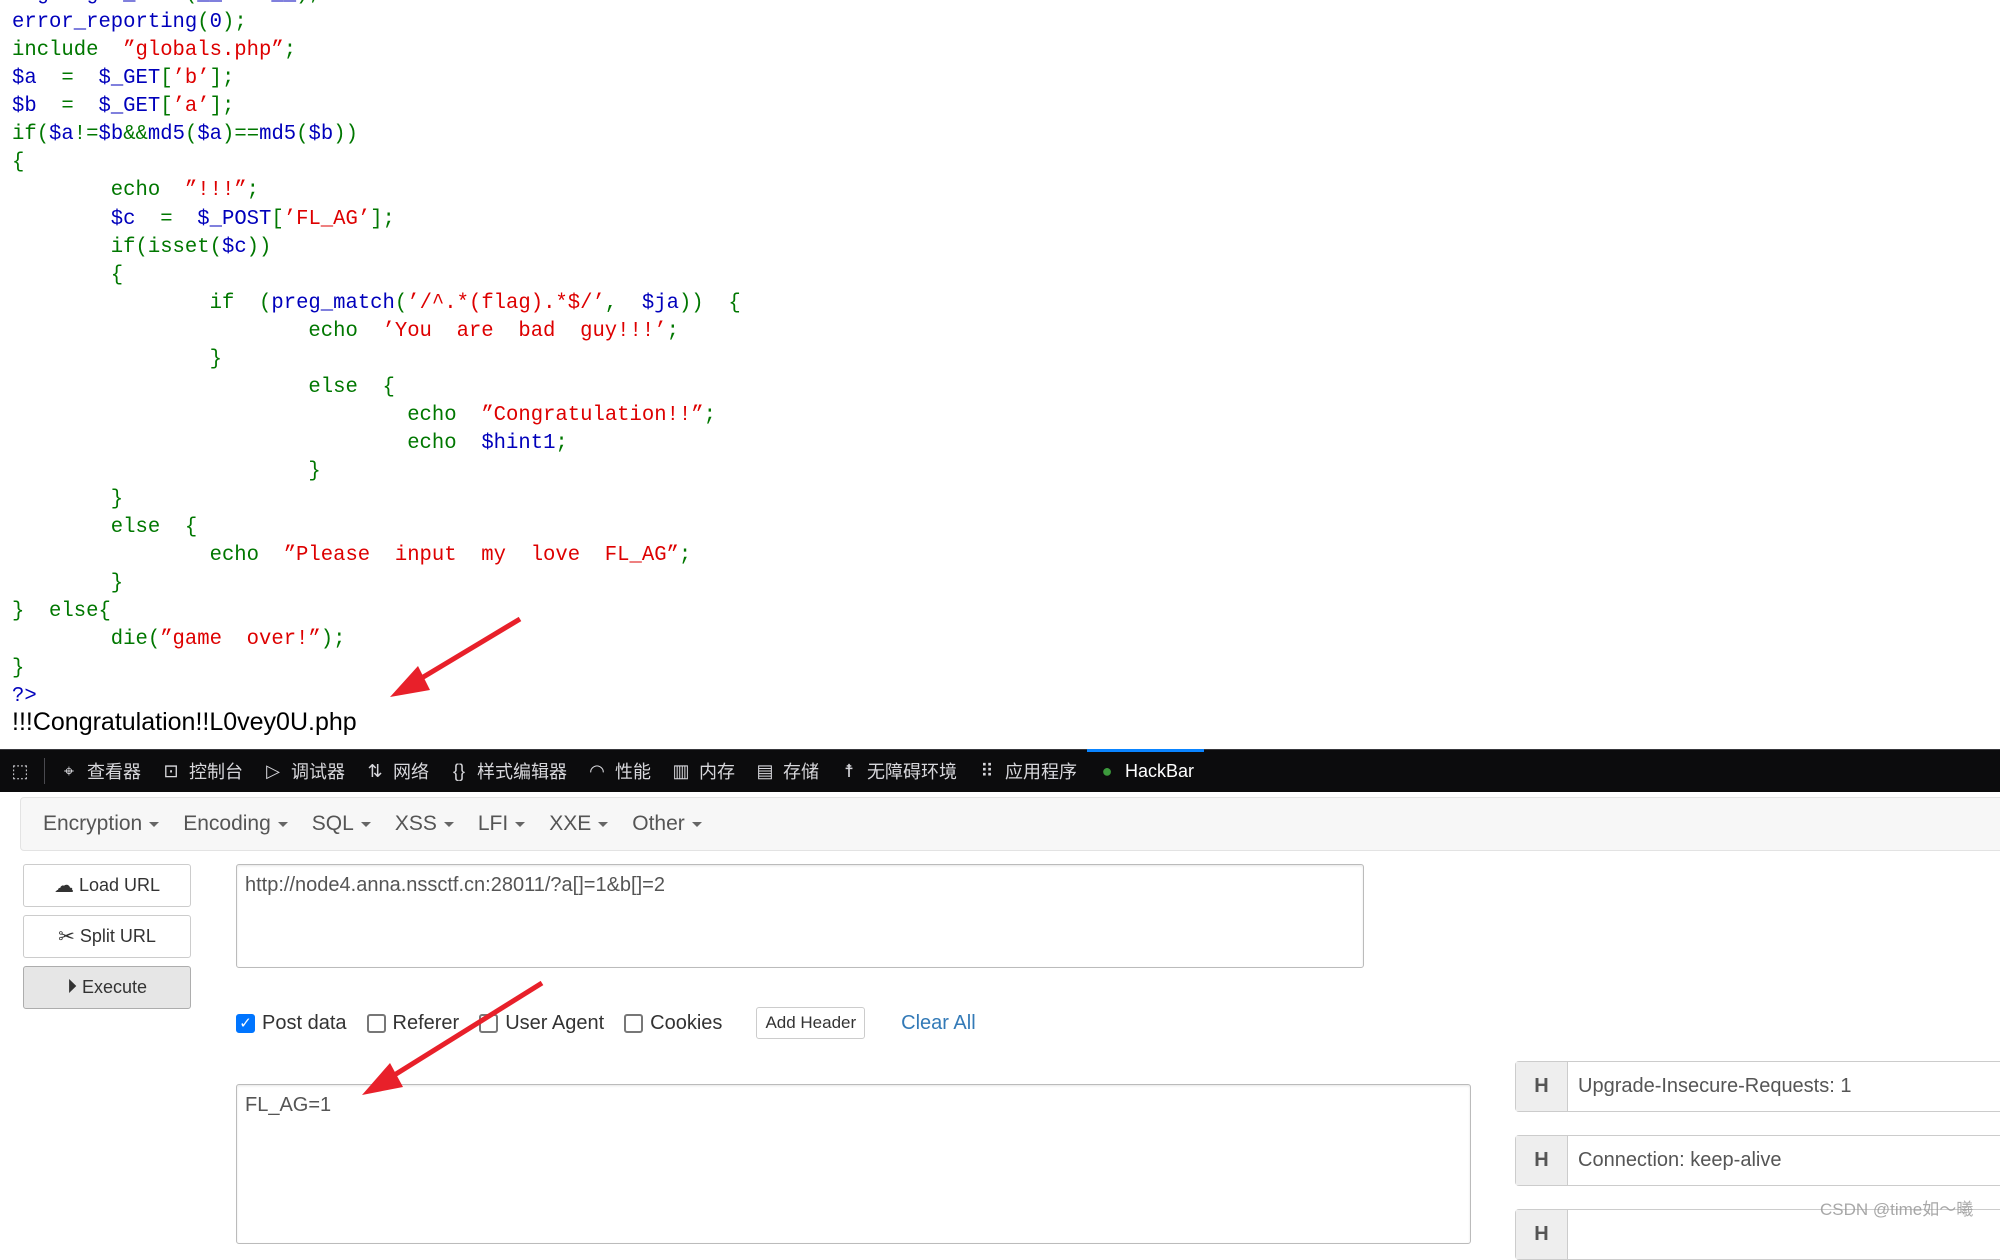 The image size is (2000, 1260). Describe the element at coordinates (376, 332) in the screenshot. I see `code-line: echo ’You are bad guy!!!’;` at that location.